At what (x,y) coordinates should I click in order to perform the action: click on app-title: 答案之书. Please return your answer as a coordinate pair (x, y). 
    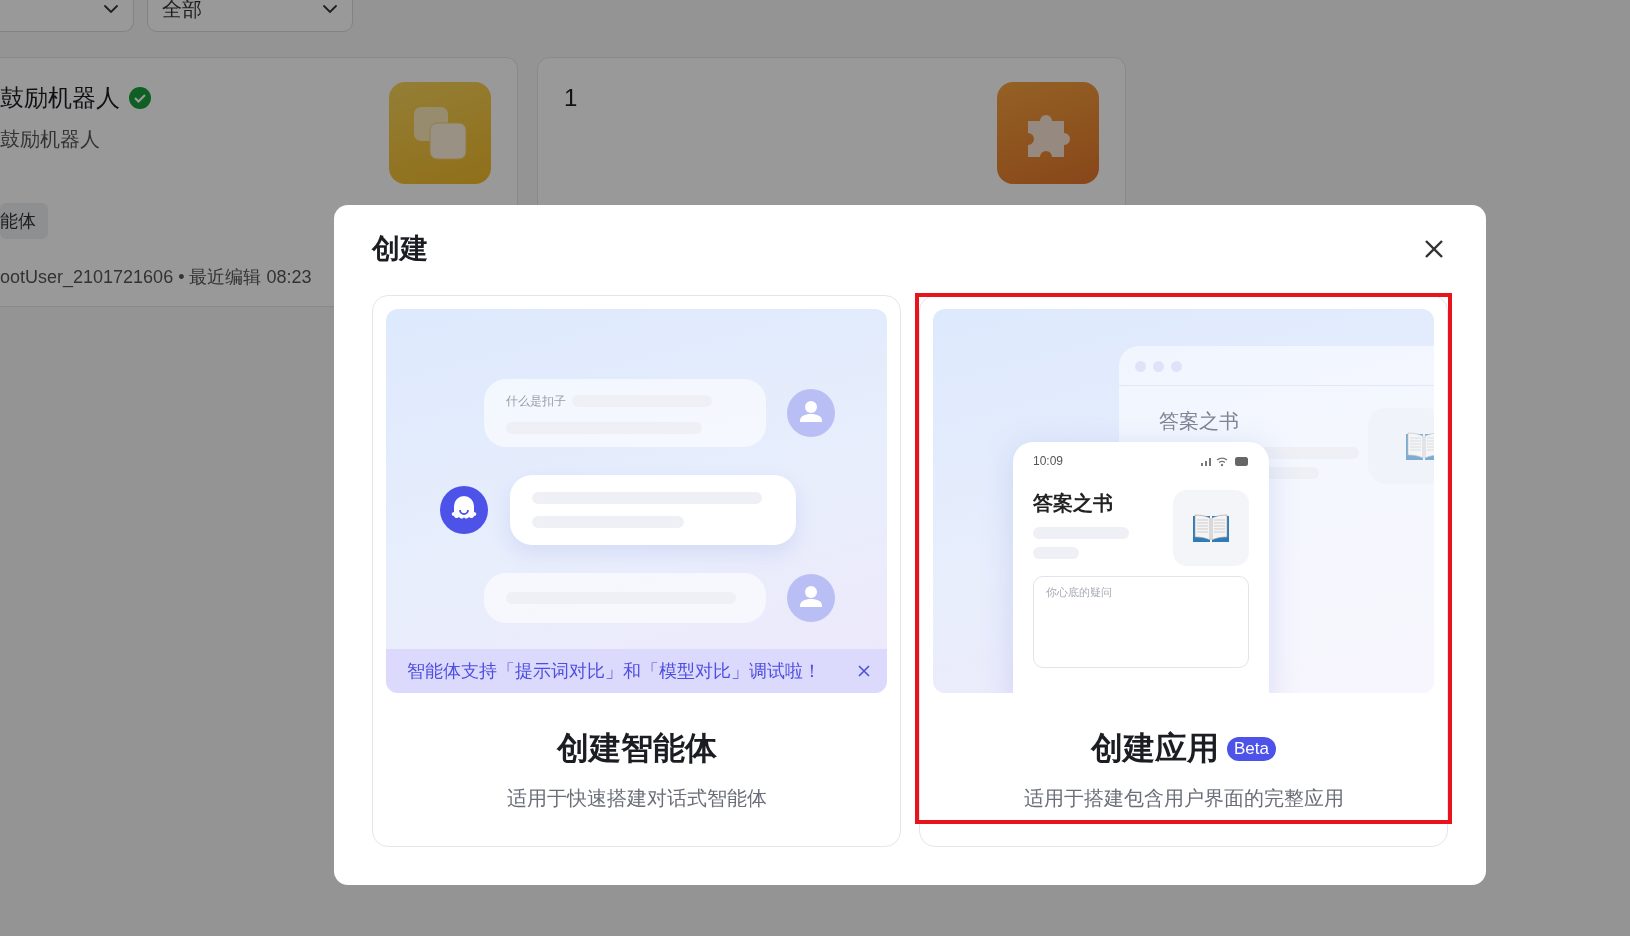
    Looking at the image, I should click on (1073, 503).